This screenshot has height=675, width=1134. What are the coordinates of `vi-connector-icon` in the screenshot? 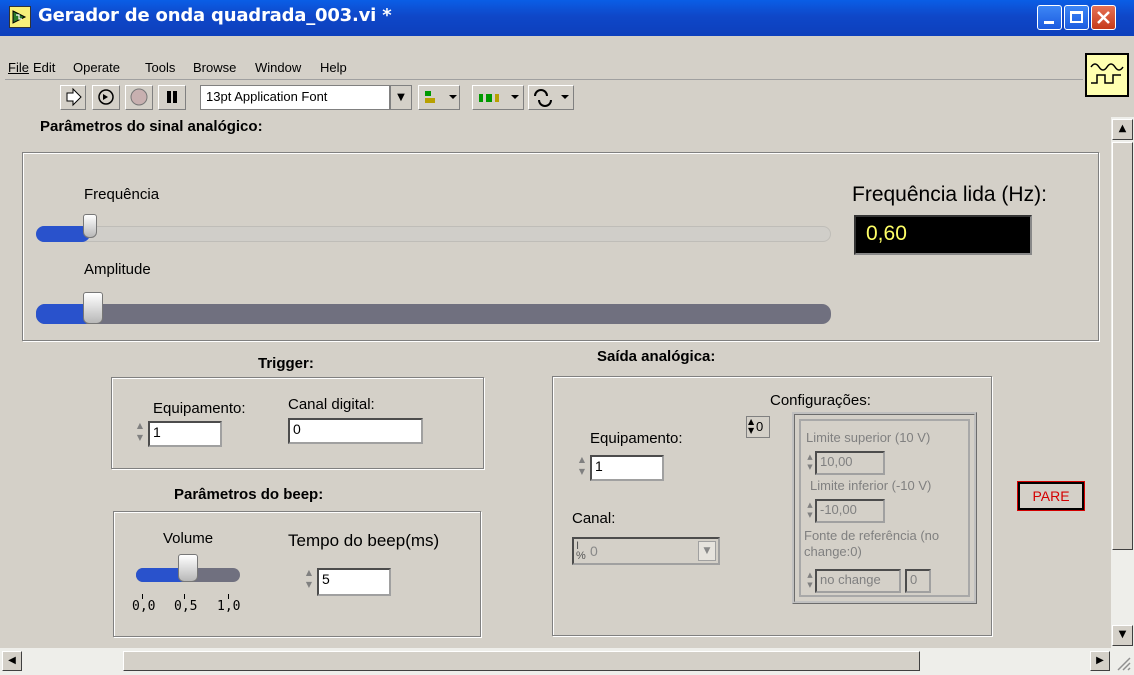 It's located at (1107, 75).